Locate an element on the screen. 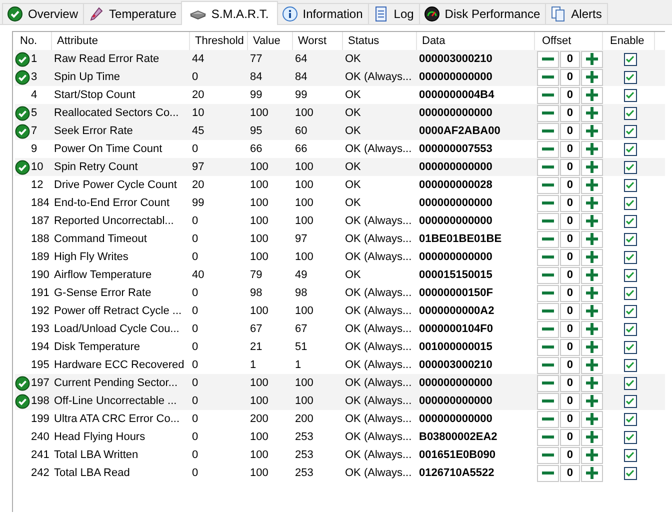  tab: Log is located at coordinates (394, 13).